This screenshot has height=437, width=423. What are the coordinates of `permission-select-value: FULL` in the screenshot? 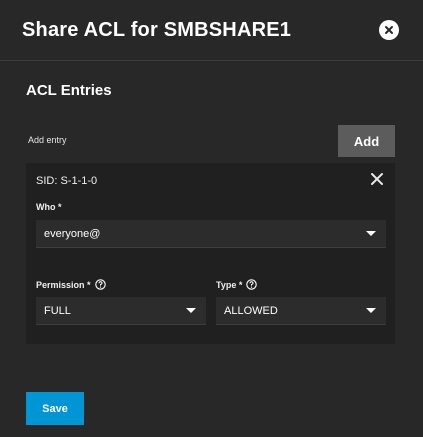 It's located at (57, 310).